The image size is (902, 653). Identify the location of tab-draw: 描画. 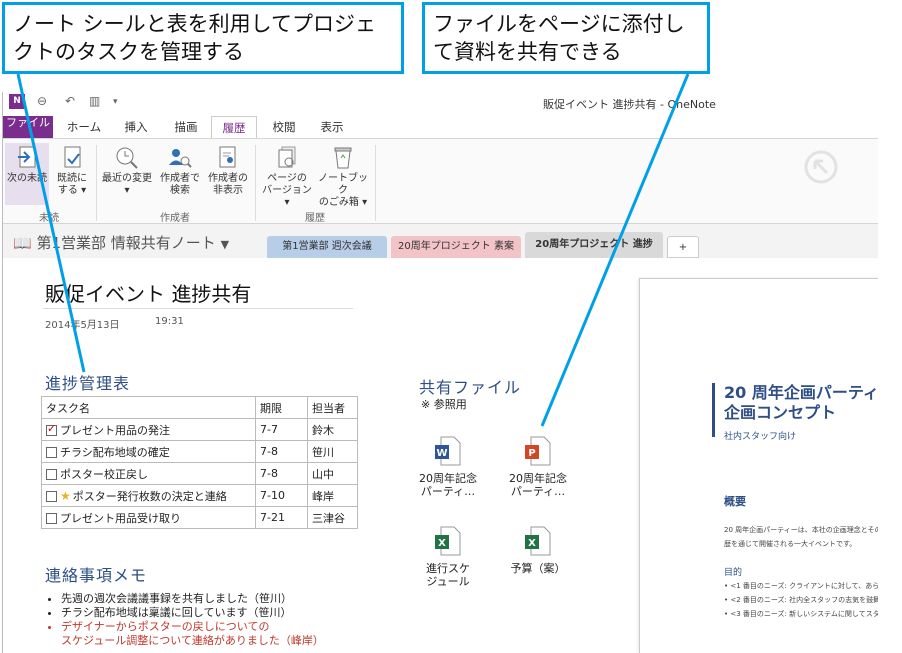
(186, 127).